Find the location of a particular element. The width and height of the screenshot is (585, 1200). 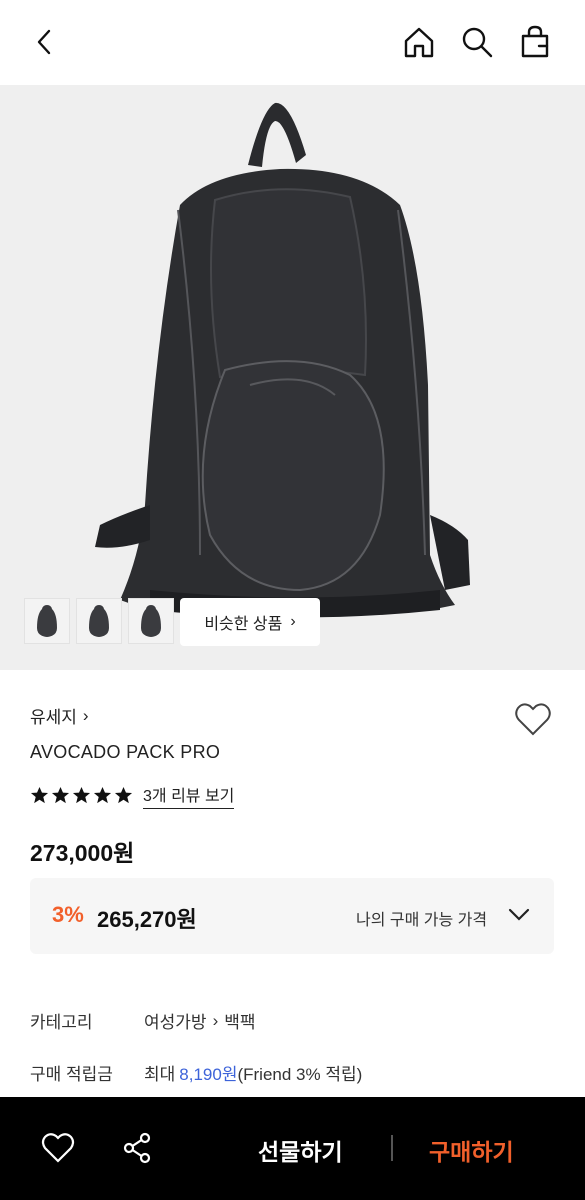

points-row: 구매 적립금 최대 8,190원 (Friend 3% 적립) is located at coordinates (196, 1072).